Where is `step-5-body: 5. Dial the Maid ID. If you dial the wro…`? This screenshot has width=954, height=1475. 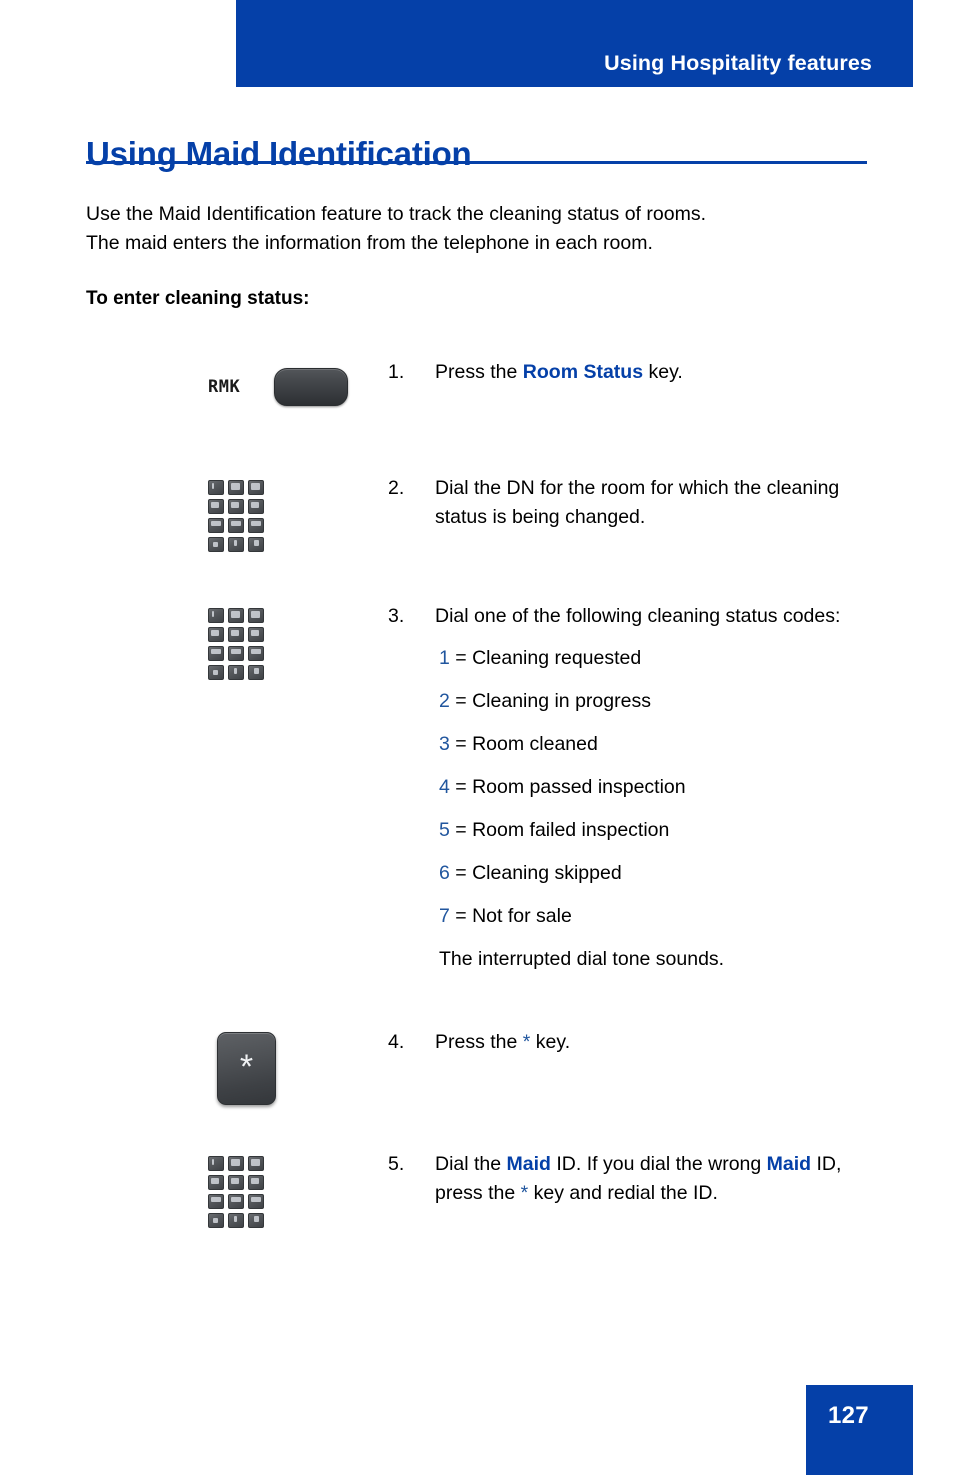
step-5-body: 5. Dial the Maid ID. If you dial the wro… is located at coordinates (671, 1179).